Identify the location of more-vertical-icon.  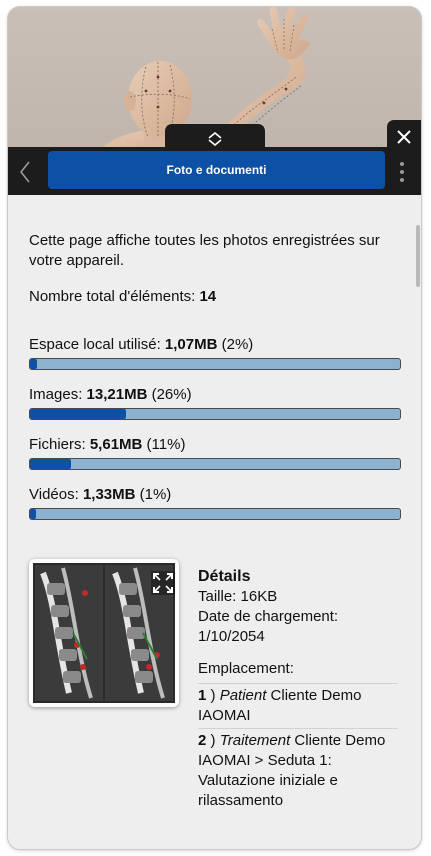
(402, 164).